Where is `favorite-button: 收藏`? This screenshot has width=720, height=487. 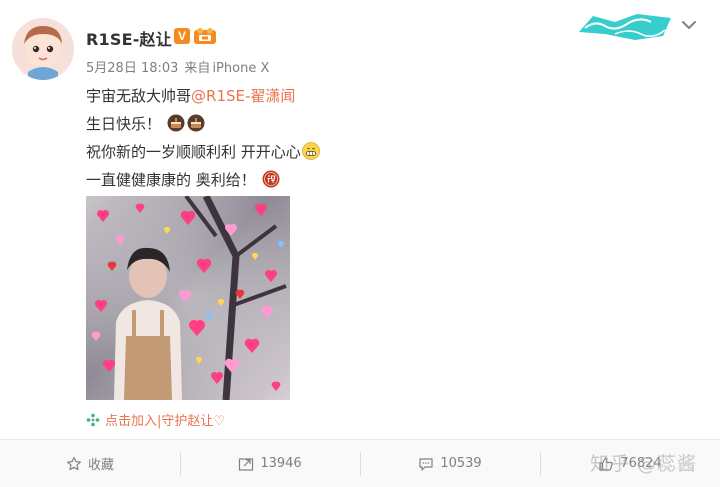 favorite-button: 收藏 is located at coordinates (90, 463).